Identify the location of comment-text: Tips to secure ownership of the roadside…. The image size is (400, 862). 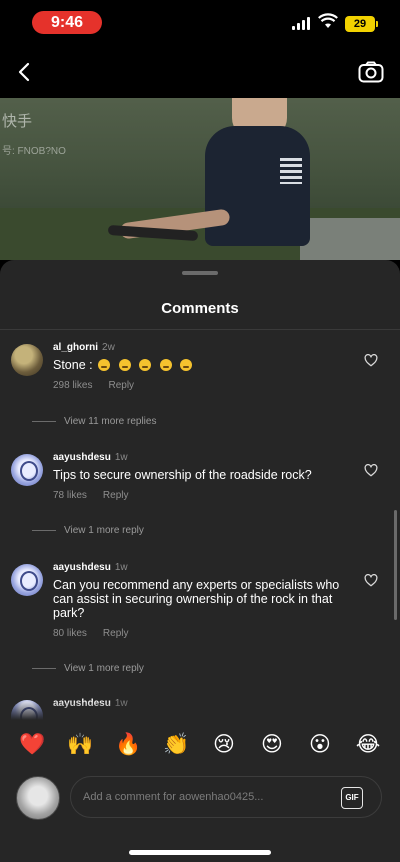
(182, 475).